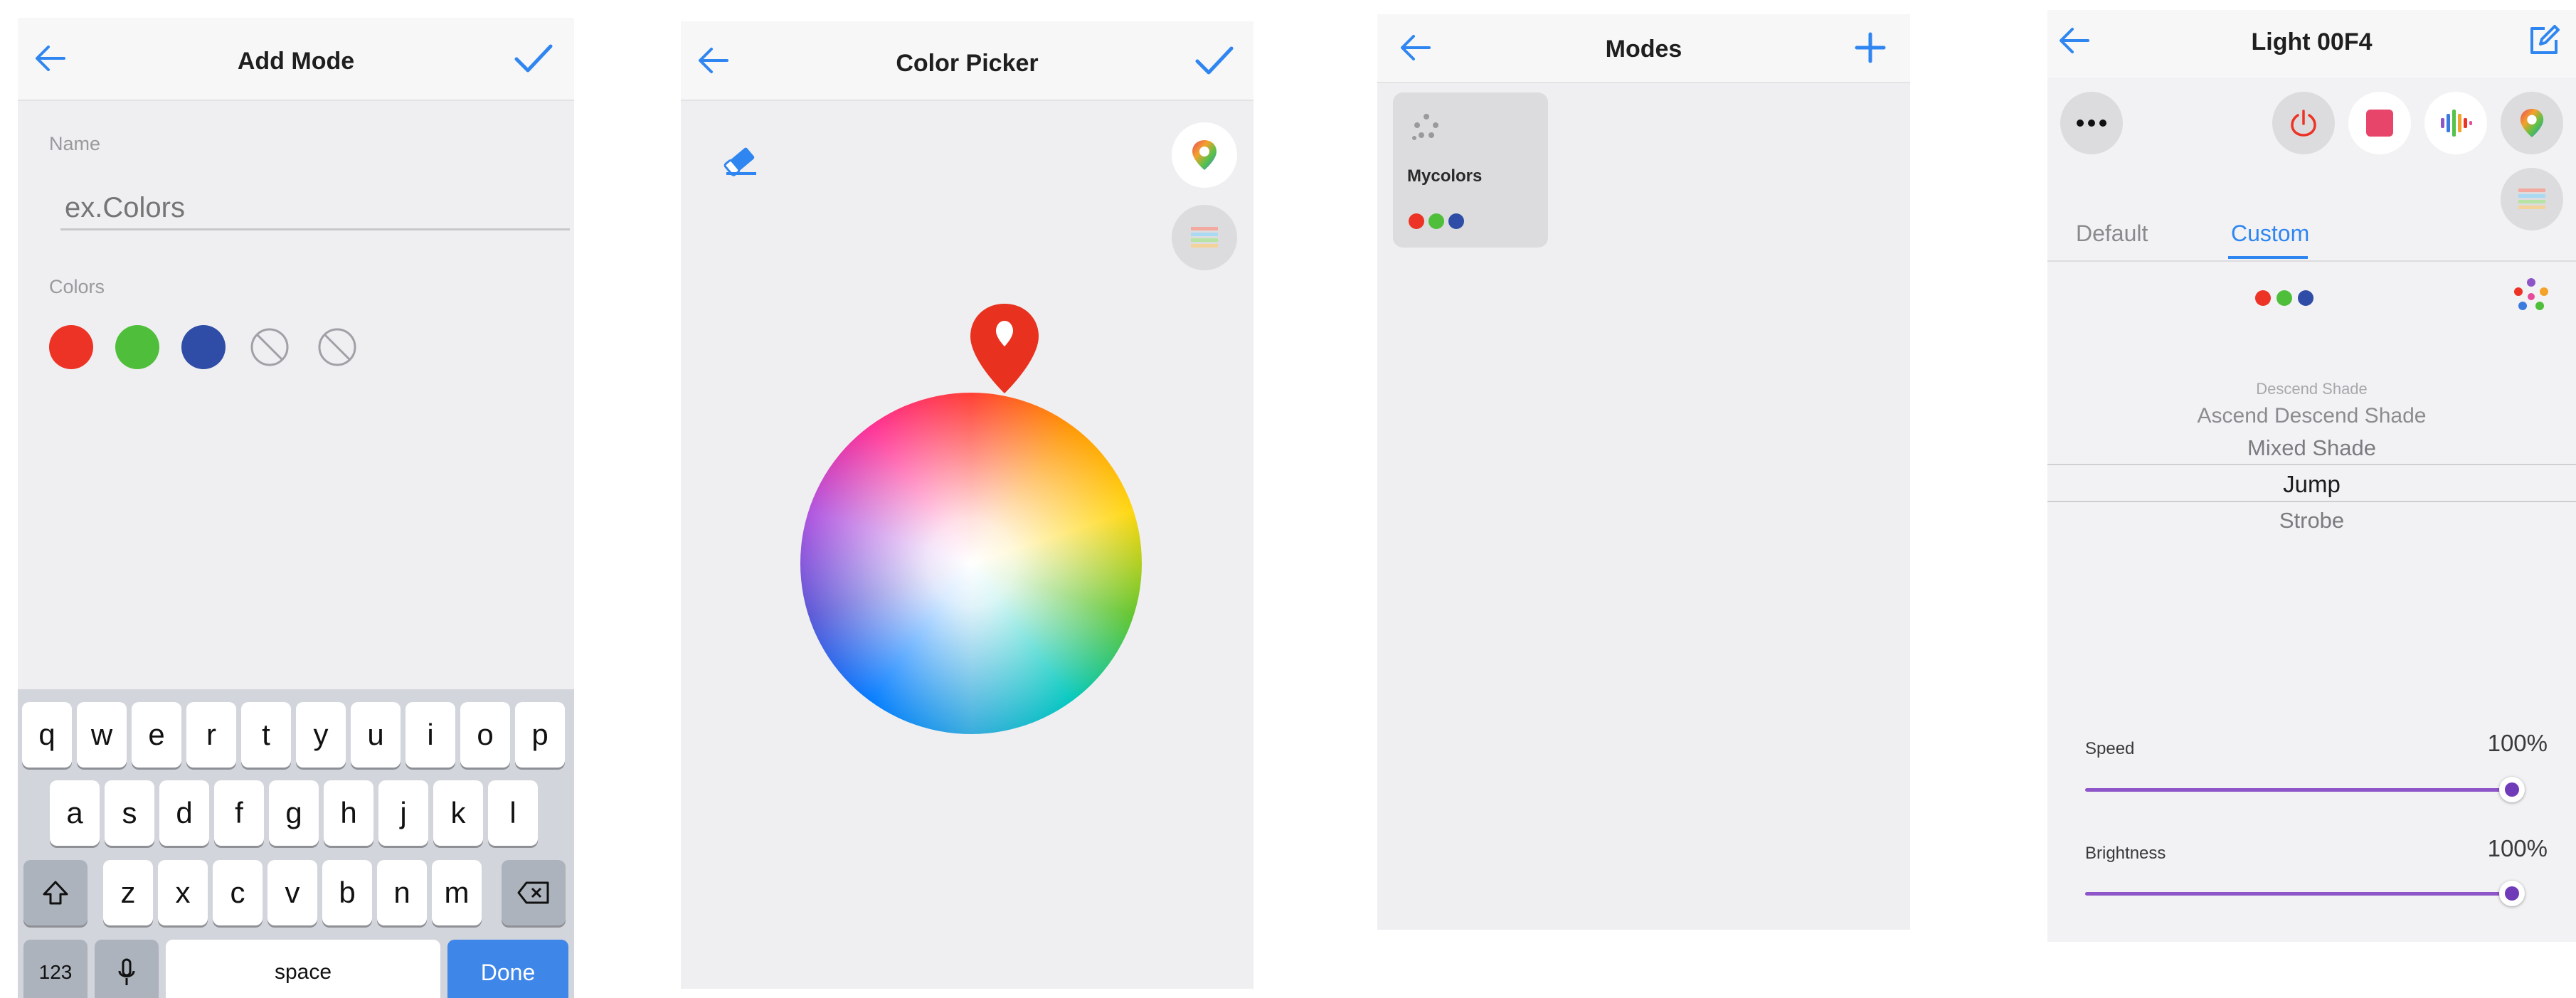  I want to click on key-e: e, so click(156, 735).